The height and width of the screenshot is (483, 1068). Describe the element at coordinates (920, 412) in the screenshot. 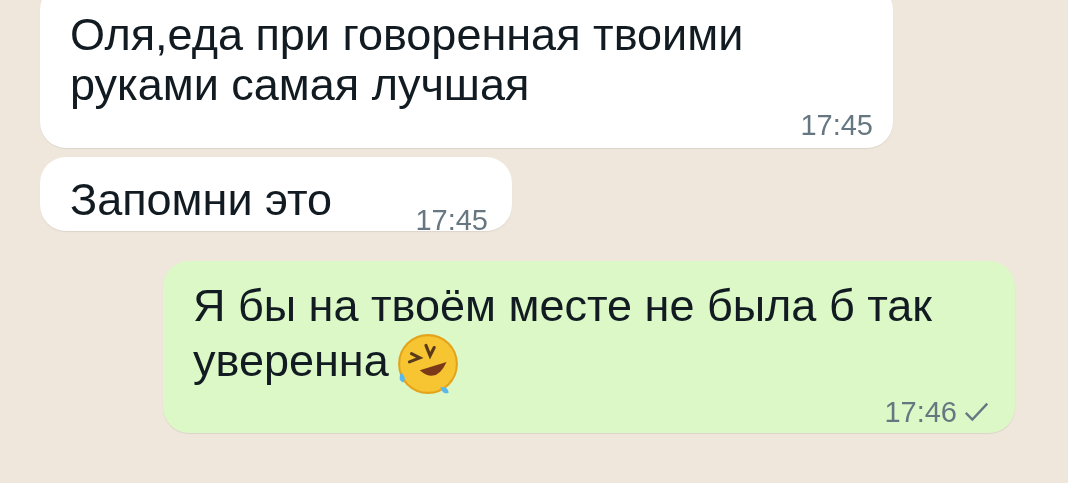

I see `message-time: 17:46` at that location.